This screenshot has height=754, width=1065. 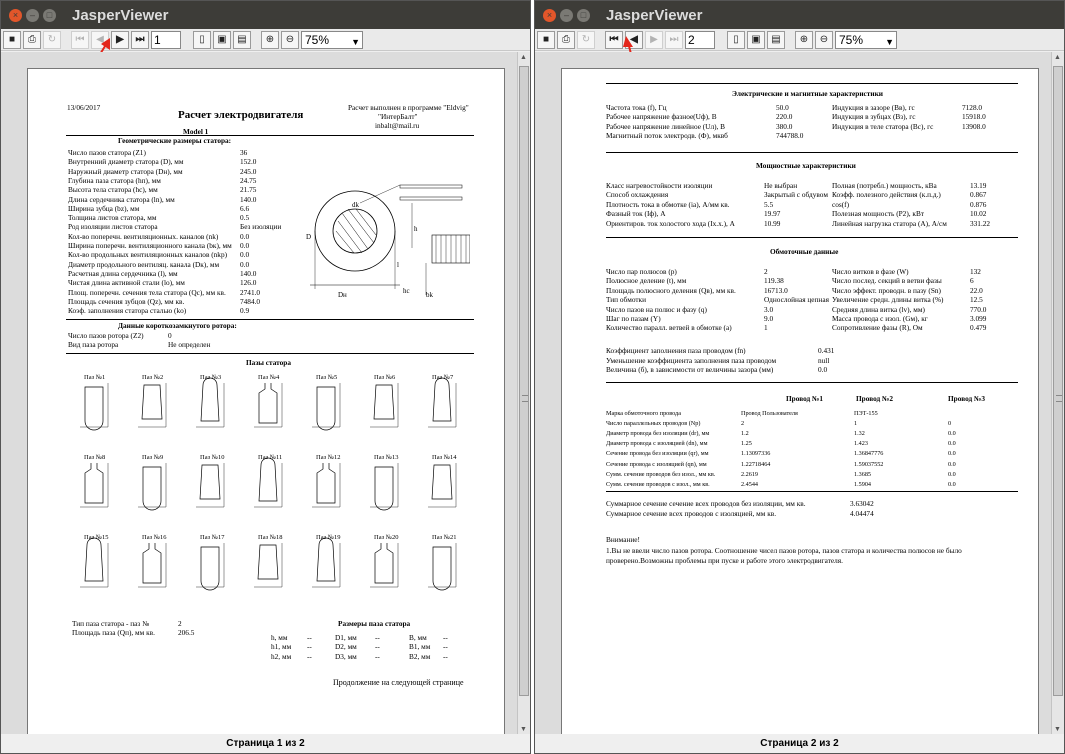 I want to click on last-page-icon: ⏭, so click(x=140, y=39).